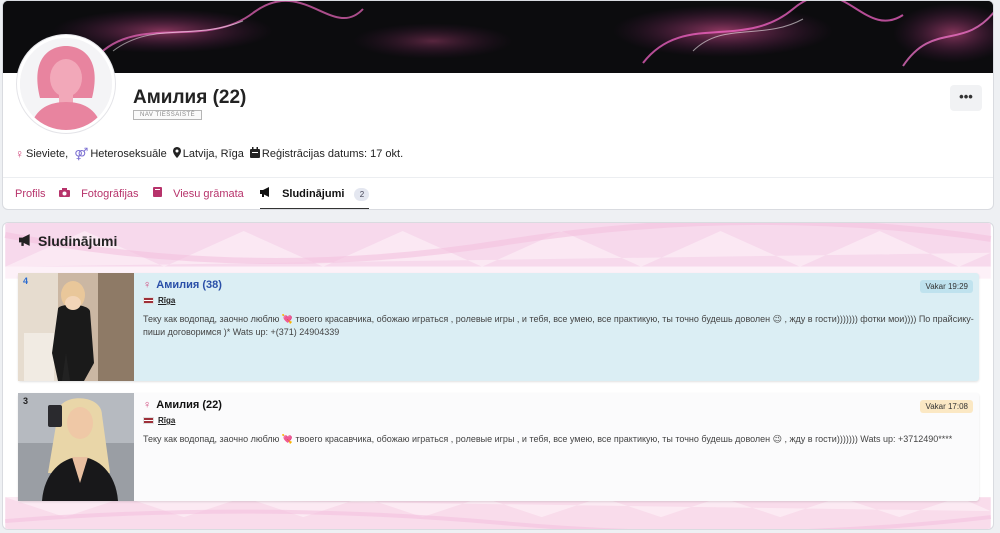  Describe the element at coordinates (66, 84) in the screenshot. I see `avatar` at that location.